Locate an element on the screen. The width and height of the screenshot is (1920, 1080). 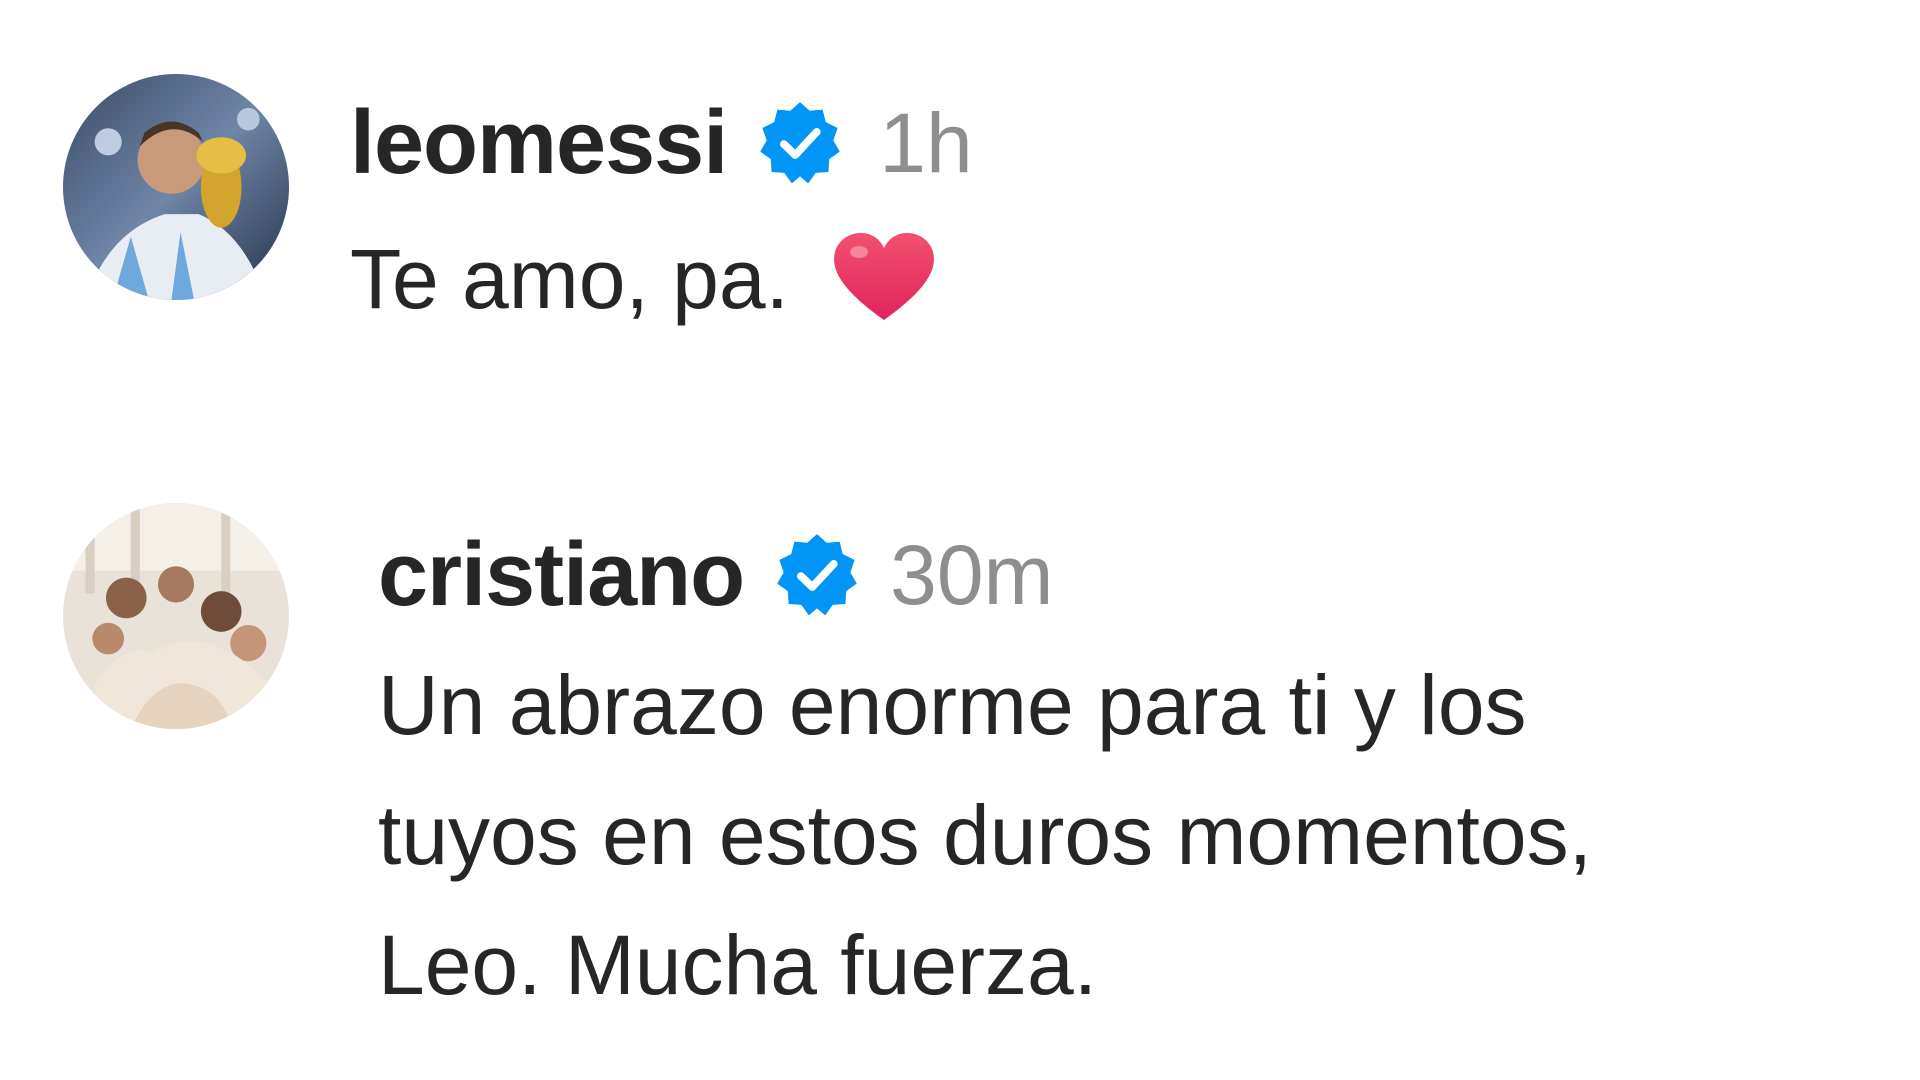
timestamp: 30m is located at coordinates (971, 575).